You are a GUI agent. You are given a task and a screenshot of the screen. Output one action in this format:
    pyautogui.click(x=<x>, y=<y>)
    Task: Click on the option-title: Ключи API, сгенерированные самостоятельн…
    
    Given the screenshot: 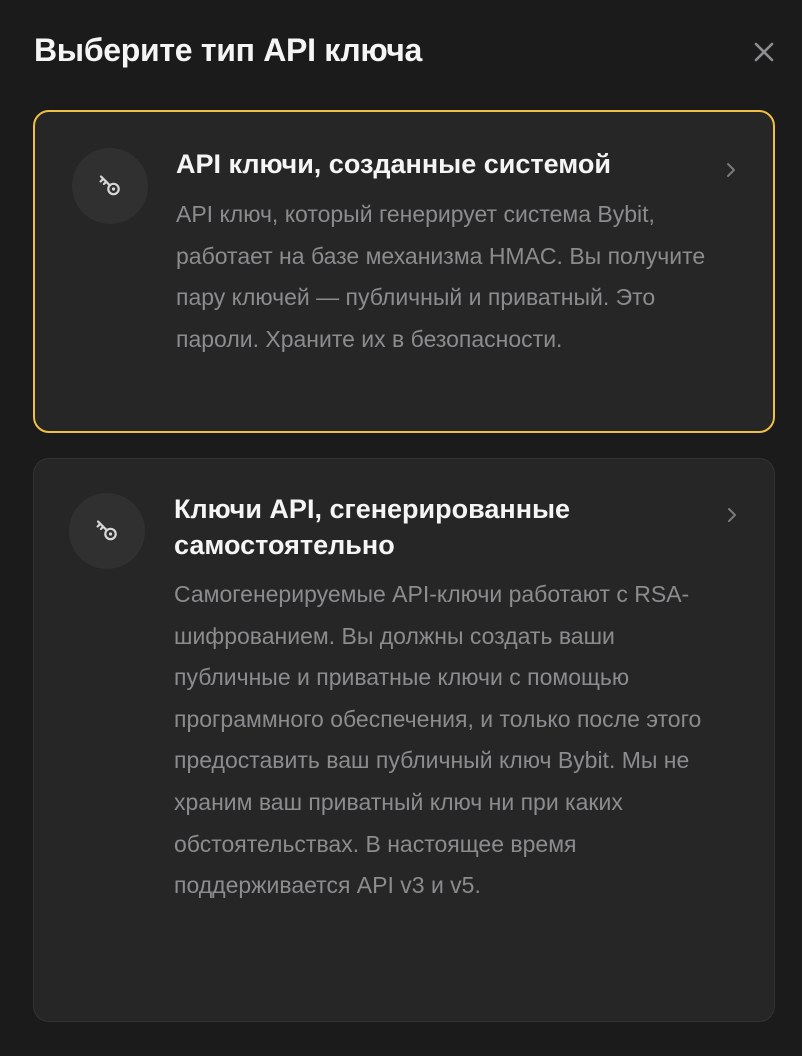 What is the action you would take?
    pyautogui.click(x=372, y=527)
    